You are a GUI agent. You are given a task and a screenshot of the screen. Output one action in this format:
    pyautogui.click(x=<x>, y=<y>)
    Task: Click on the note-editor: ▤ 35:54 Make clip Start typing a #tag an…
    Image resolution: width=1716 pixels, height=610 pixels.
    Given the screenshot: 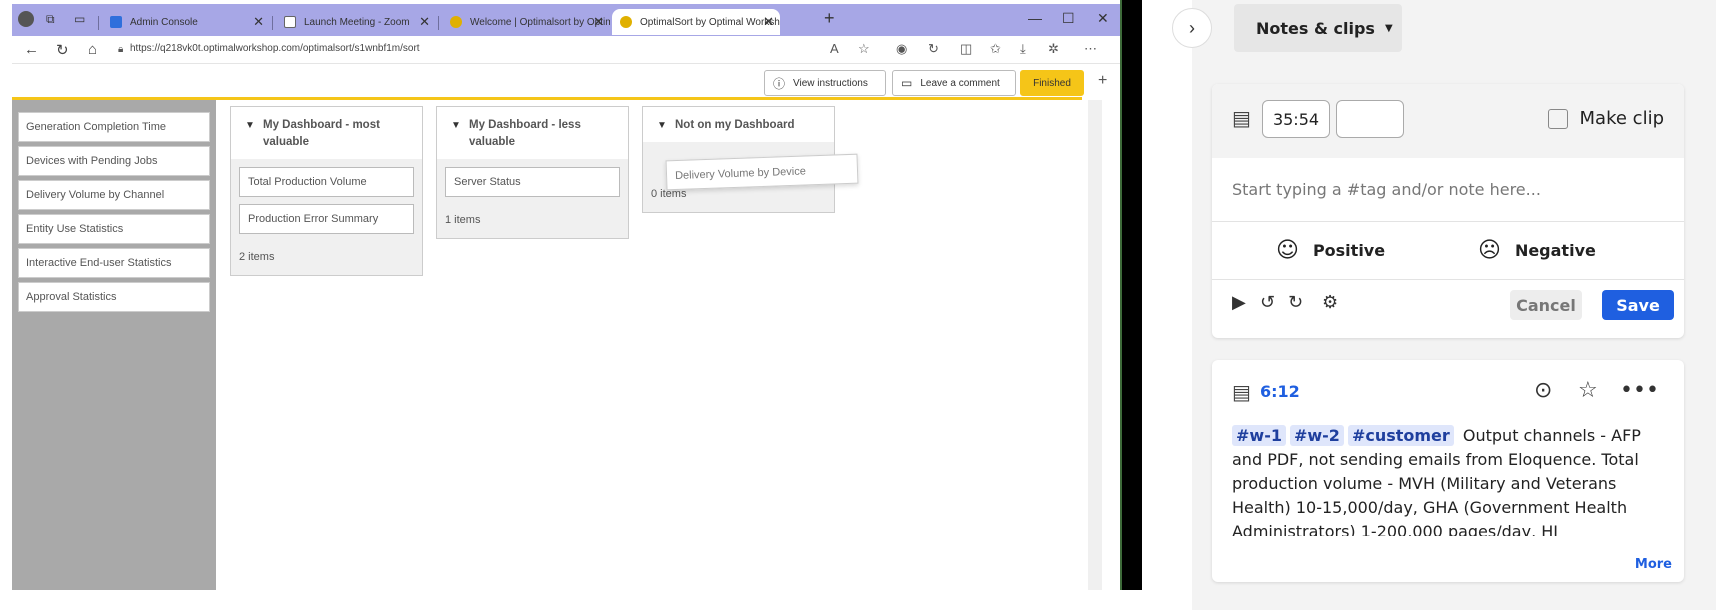 What is the action you would take?
    pyautogui.click(x=1448, y=211)
    